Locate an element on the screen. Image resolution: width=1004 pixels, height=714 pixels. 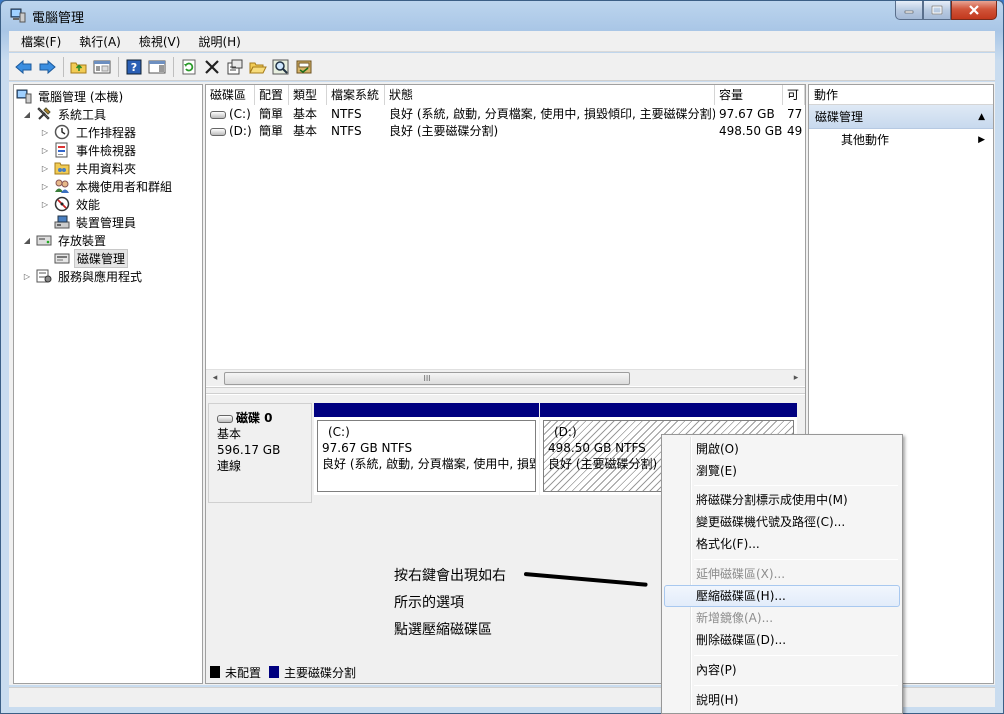
disk-check-icon is located at coordinates (304, 66).